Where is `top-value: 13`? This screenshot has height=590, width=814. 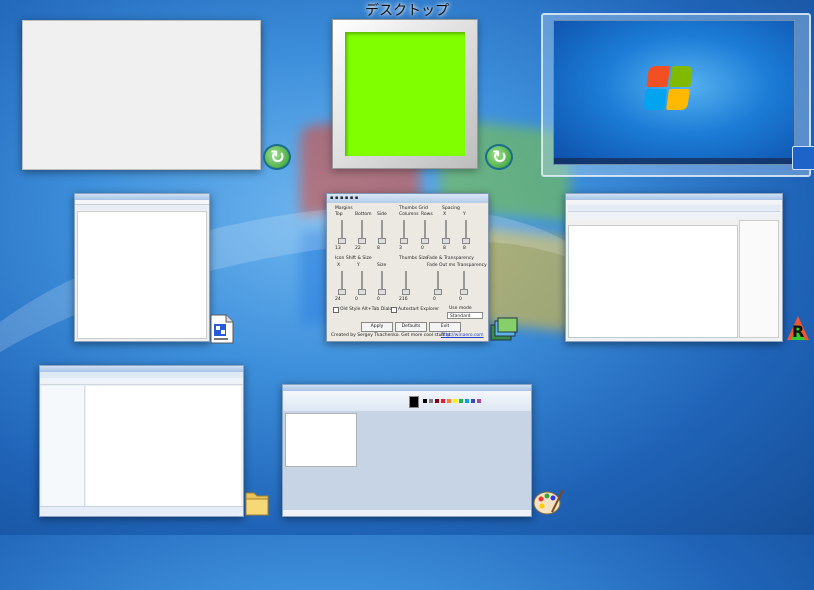 top-value: 13 is located at coordinates (338, 248).